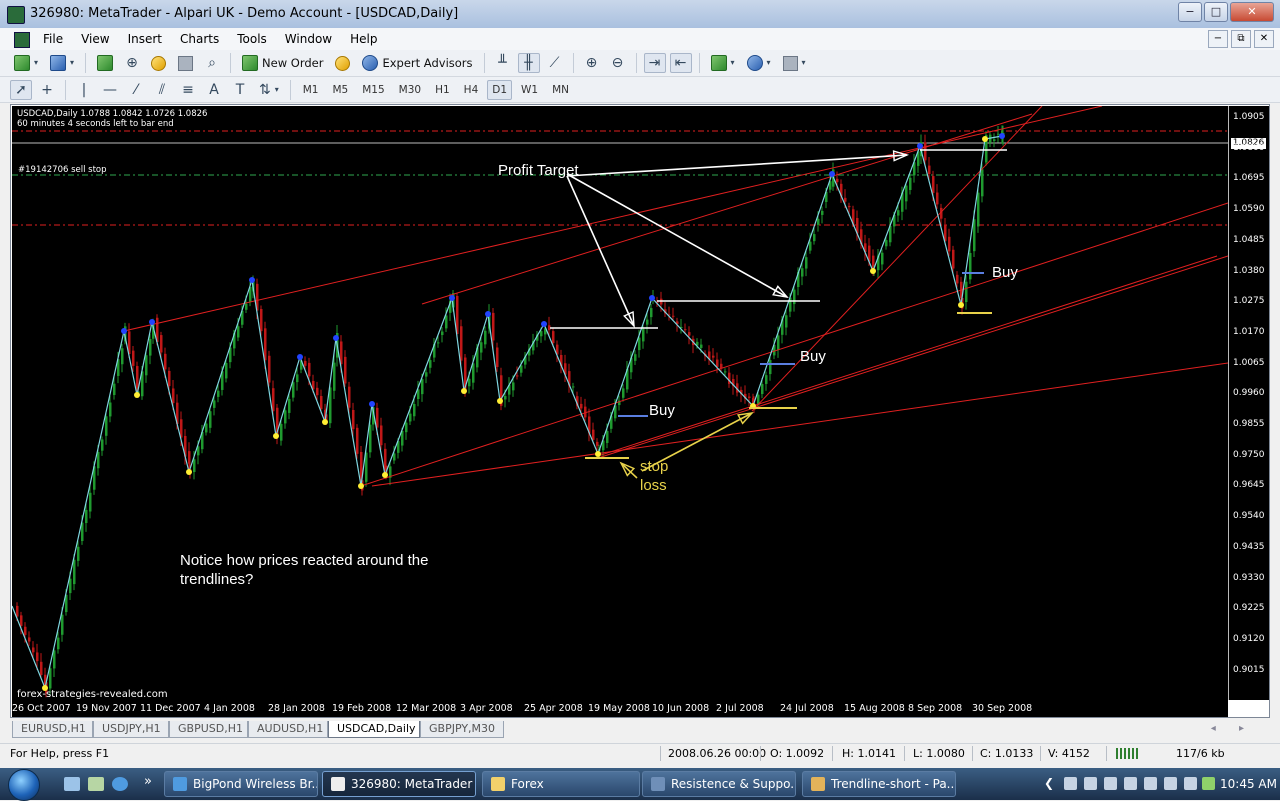 The width and height of the screenshot is (1280, 801). I want to click on trendline-tool: ⁄, so click(136, 90).